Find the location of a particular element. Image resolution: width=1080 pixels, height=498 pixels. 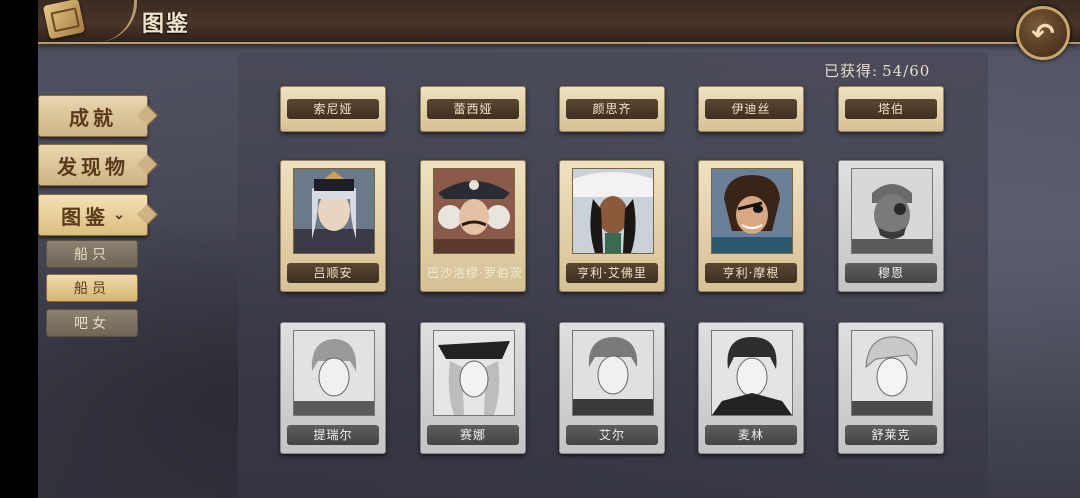

crew-card: 艾尔 is located at coordinates (612, 388).